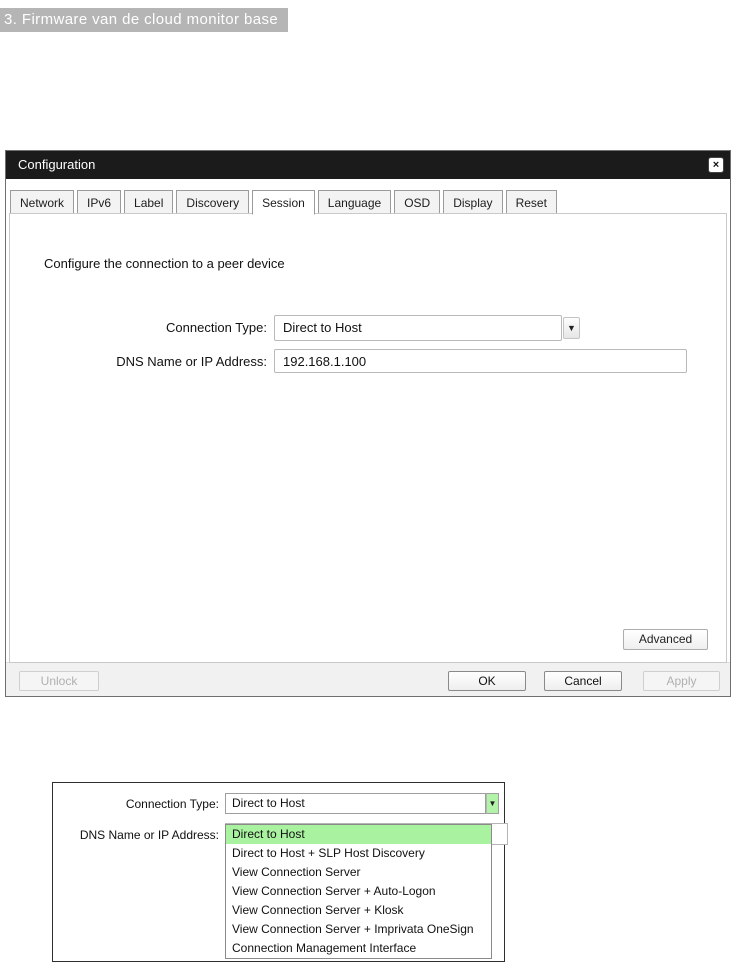  Describe the element at coordinates (473, 202) in the screenshot. I see `tab-display: Display` at that location.